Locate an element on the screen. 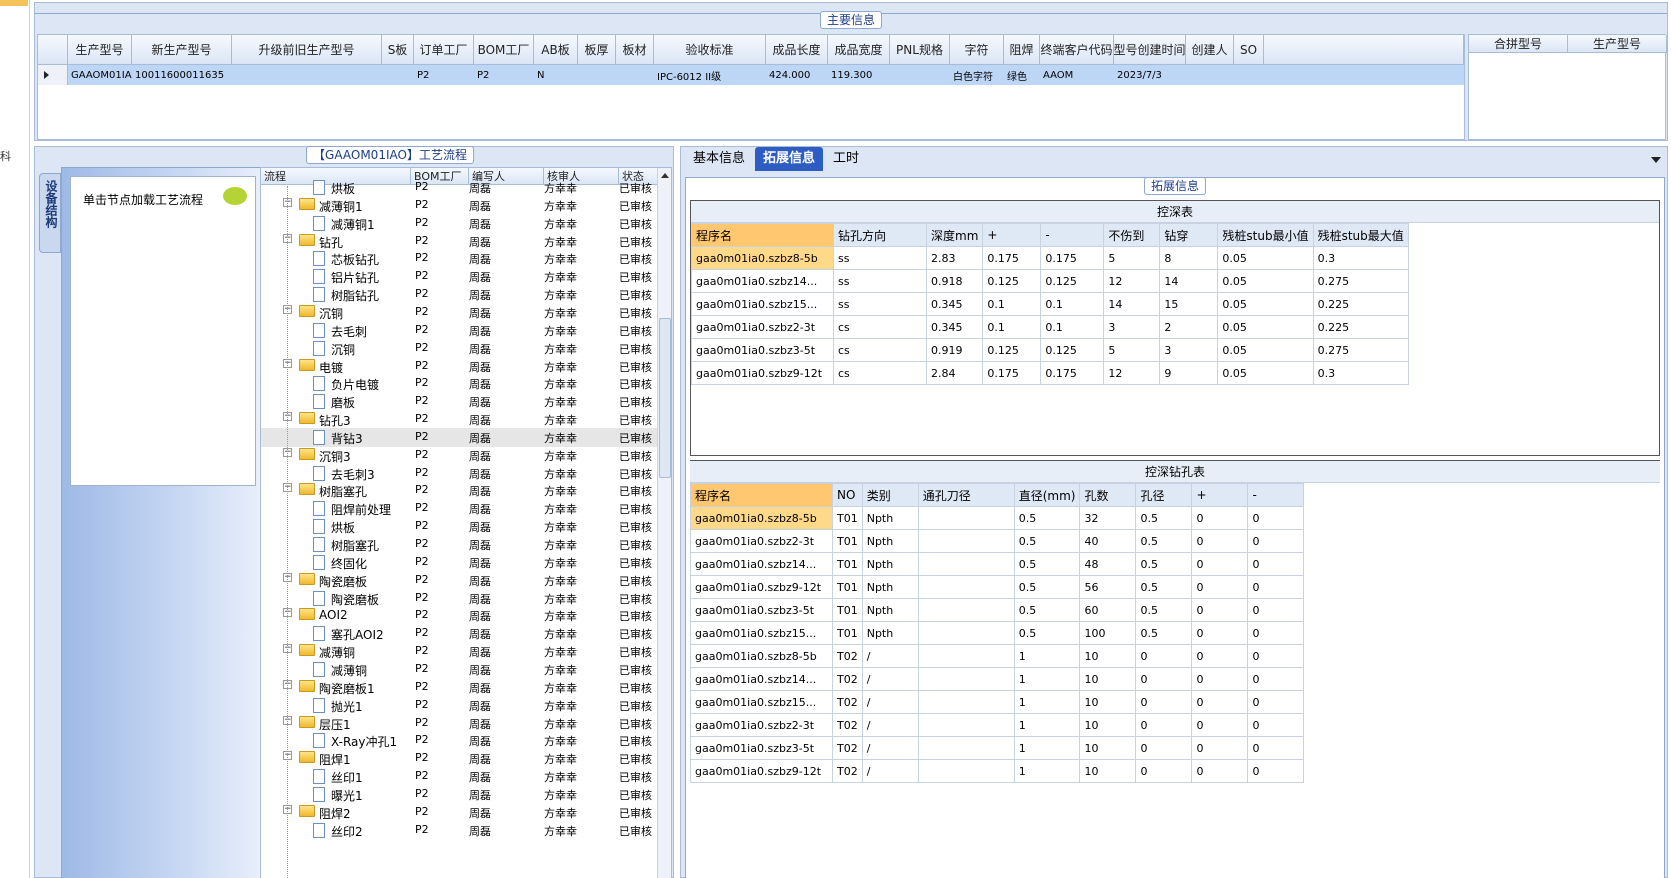 The height and width of the screenshot is (878, 1671). tree-row: − AOI2 P2 周磊 方幸幸 已审核 is located at coordinates (466, 615).